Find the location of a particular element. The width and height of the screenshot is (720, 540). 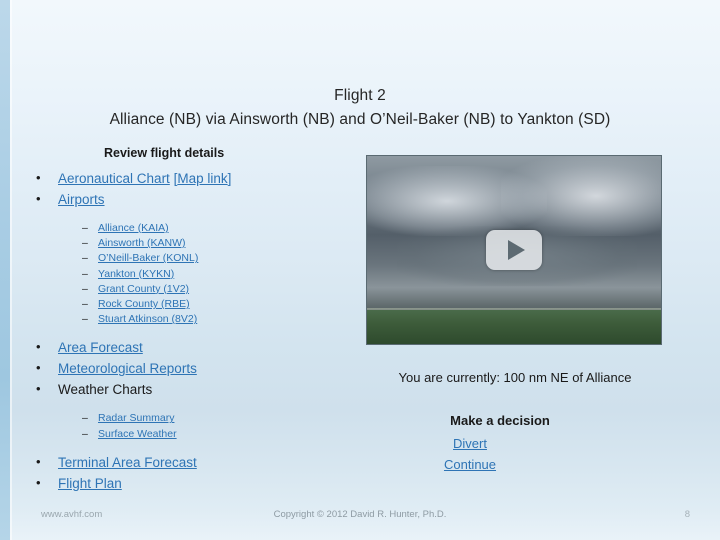

bullet-aeronautical-chart: Aeronautical Chart [Map link] is located at coordinates (197, 178).